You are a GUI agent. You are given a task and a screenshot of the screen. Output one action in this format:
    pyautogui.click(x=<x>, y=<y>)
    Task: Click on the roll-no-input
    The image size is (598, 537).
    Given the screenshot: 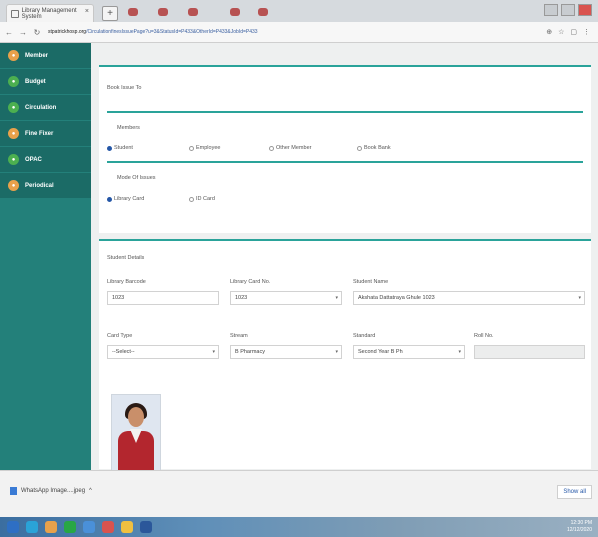 What is the action you would take?
    pyautogui.click(x=529, y=352)
    